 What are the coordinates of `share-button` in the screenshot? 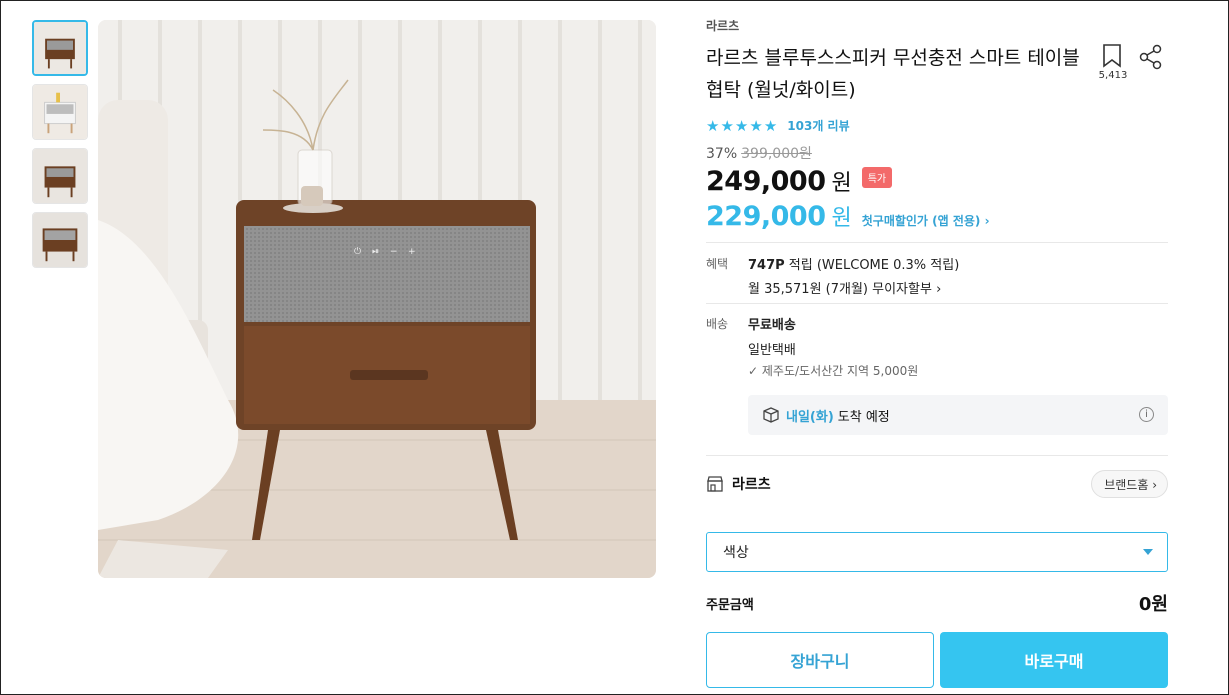 It's located at (1151, 59).